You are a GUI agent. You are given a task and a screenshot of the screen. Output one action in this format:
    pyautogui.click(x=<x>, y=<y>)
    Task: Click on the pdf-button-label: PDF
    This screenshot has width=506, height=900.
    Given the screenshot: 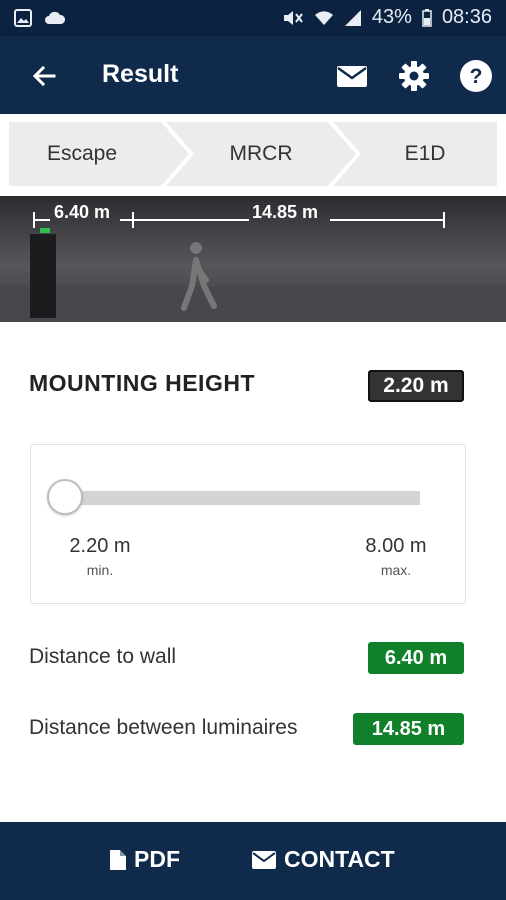 What is the action you would take?
    pyautogui.click(x=157, y=859)
    